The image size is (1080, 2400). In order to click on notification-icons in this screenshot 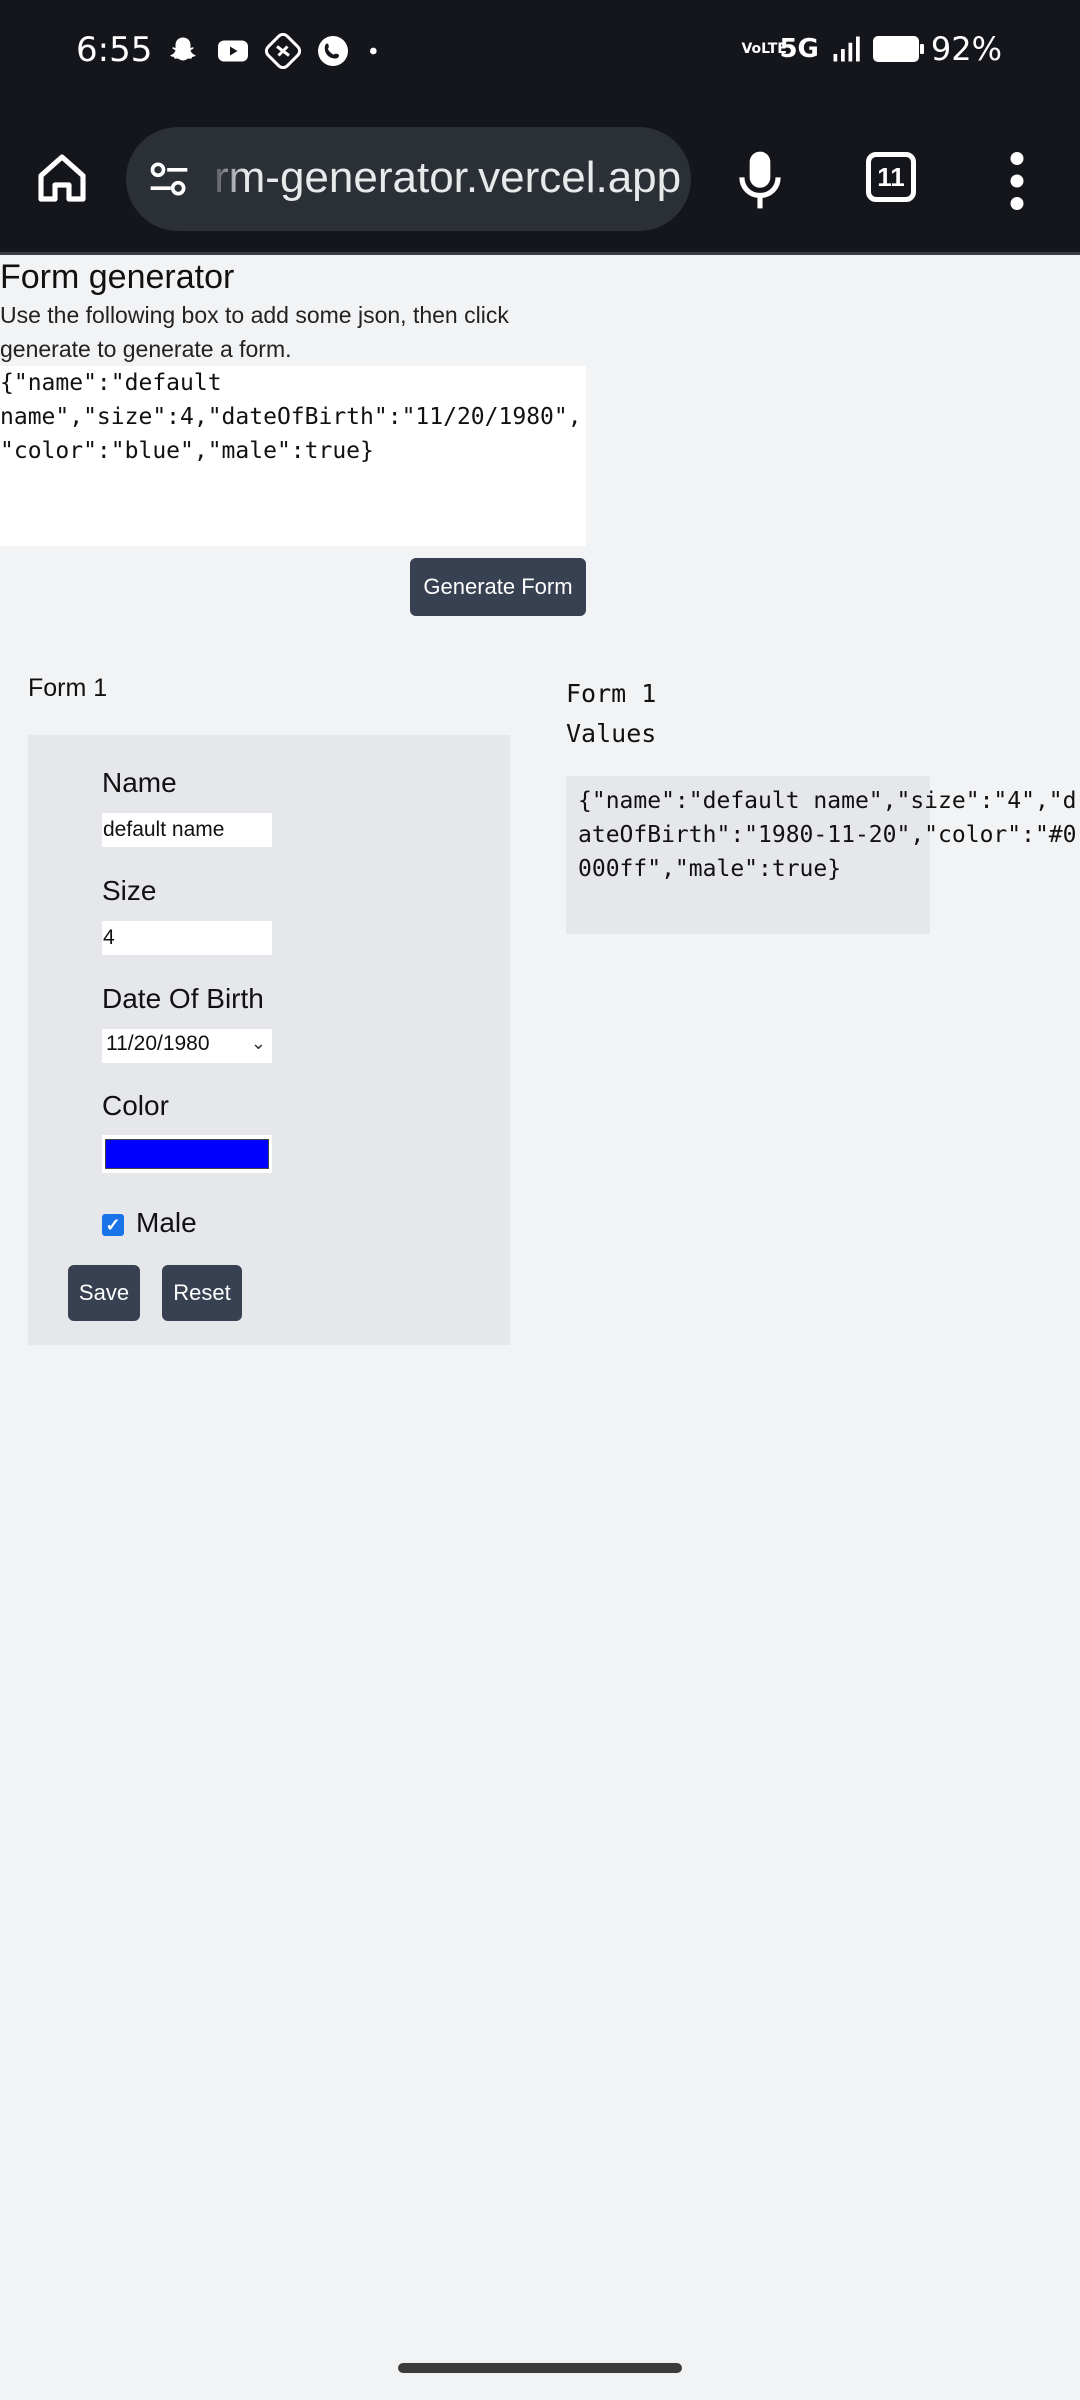, I will do `click(275, 51)`.